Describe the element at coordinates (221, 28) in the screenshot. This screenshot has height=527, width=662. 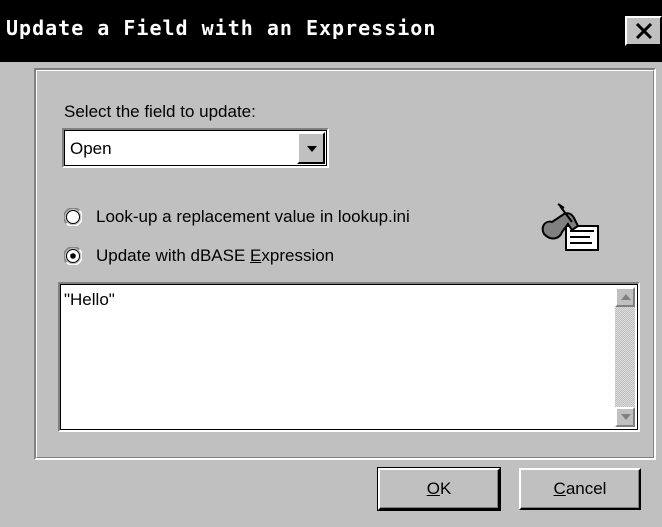
I see `window-title: Update a Field with an Expression` at that location.